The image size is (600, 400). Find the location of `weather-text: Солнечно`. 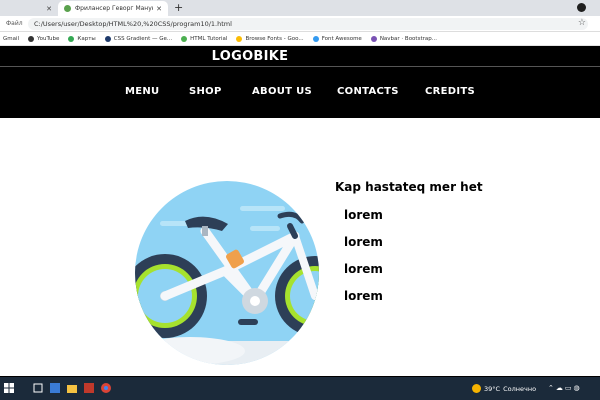

weather-text: Солнечно is located at coordinates (520, 388).